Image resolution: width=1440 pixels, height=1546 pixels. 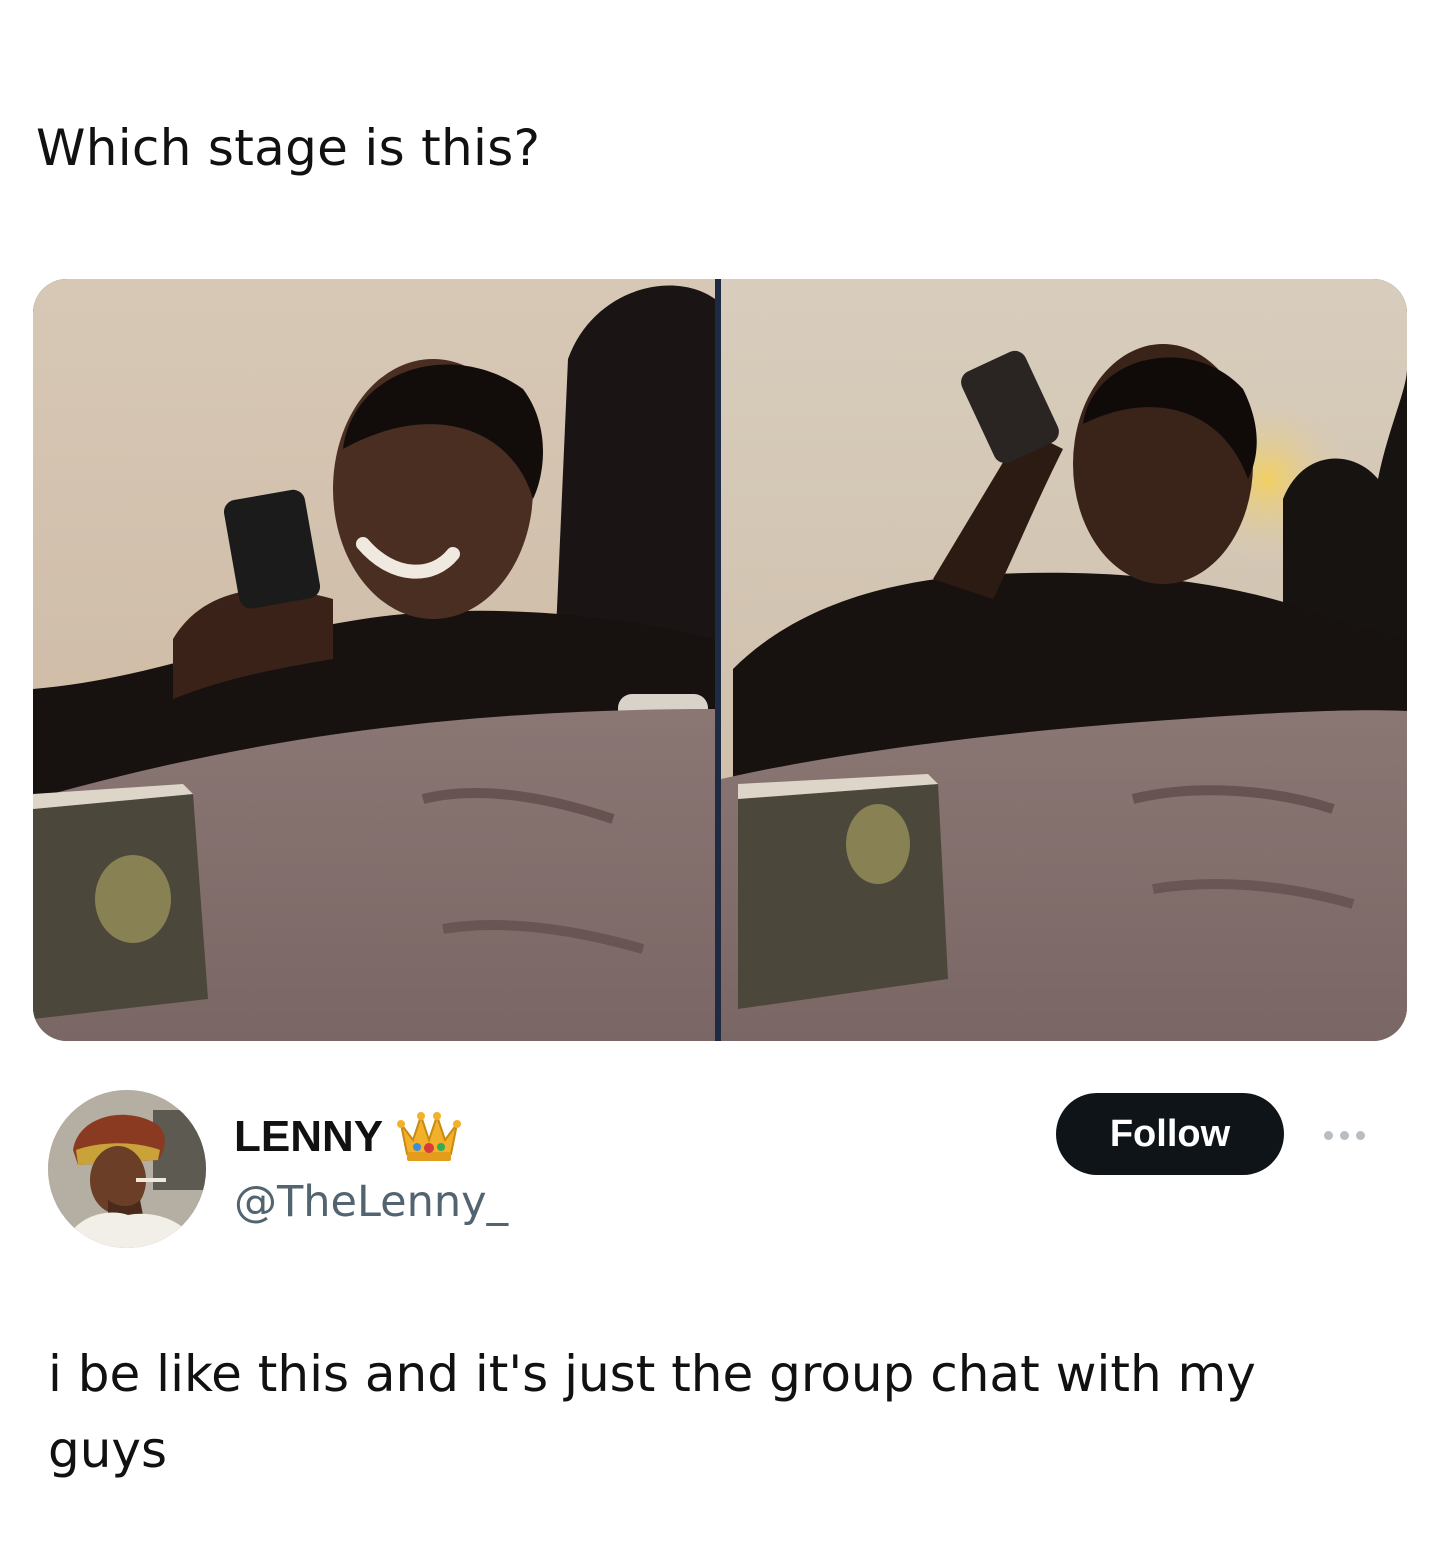 I want to click on panel-divider, so click(x=718, y=660).